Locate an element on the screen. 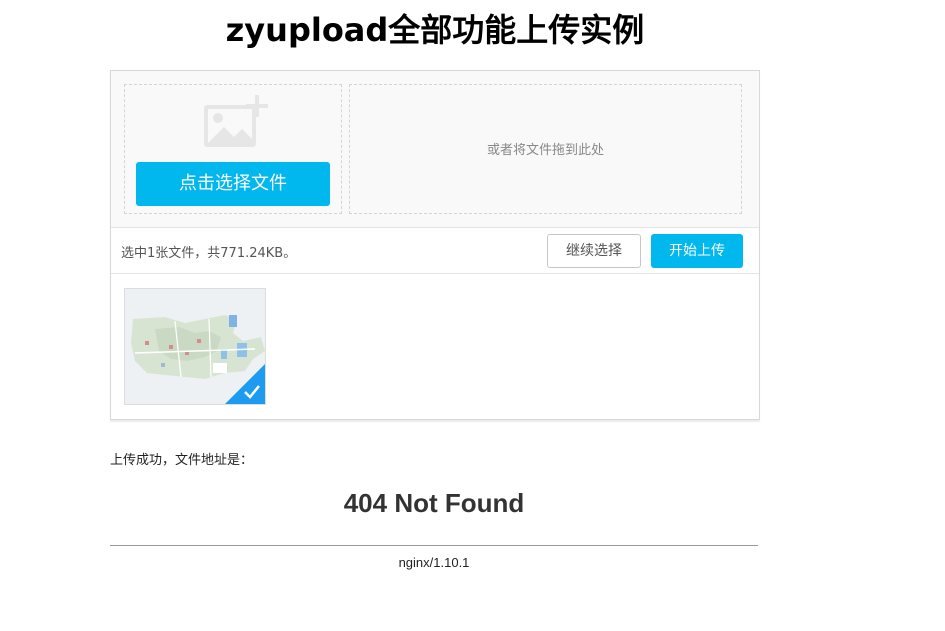  upload-result-label: 上传成功，文件地址是： is located at coordinates (182, 460).